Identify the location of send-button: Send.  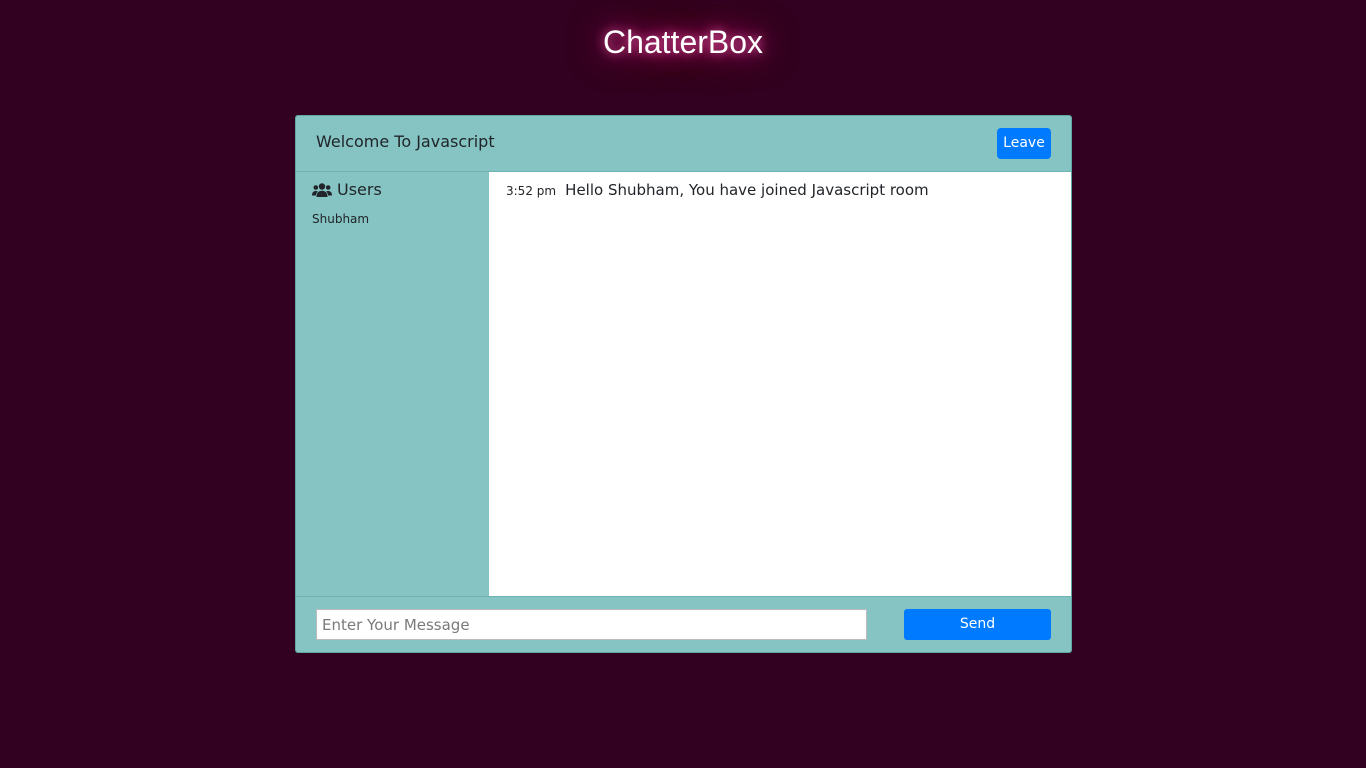
(977, 624).